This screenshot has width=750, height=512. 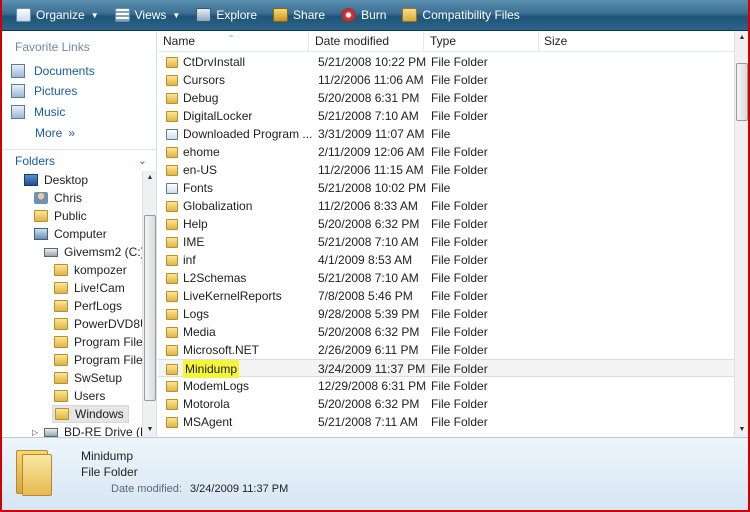 I want to click on file-row: en-US 11/2/2006 11:15 AM File Folder, so click(x=446, y=170).